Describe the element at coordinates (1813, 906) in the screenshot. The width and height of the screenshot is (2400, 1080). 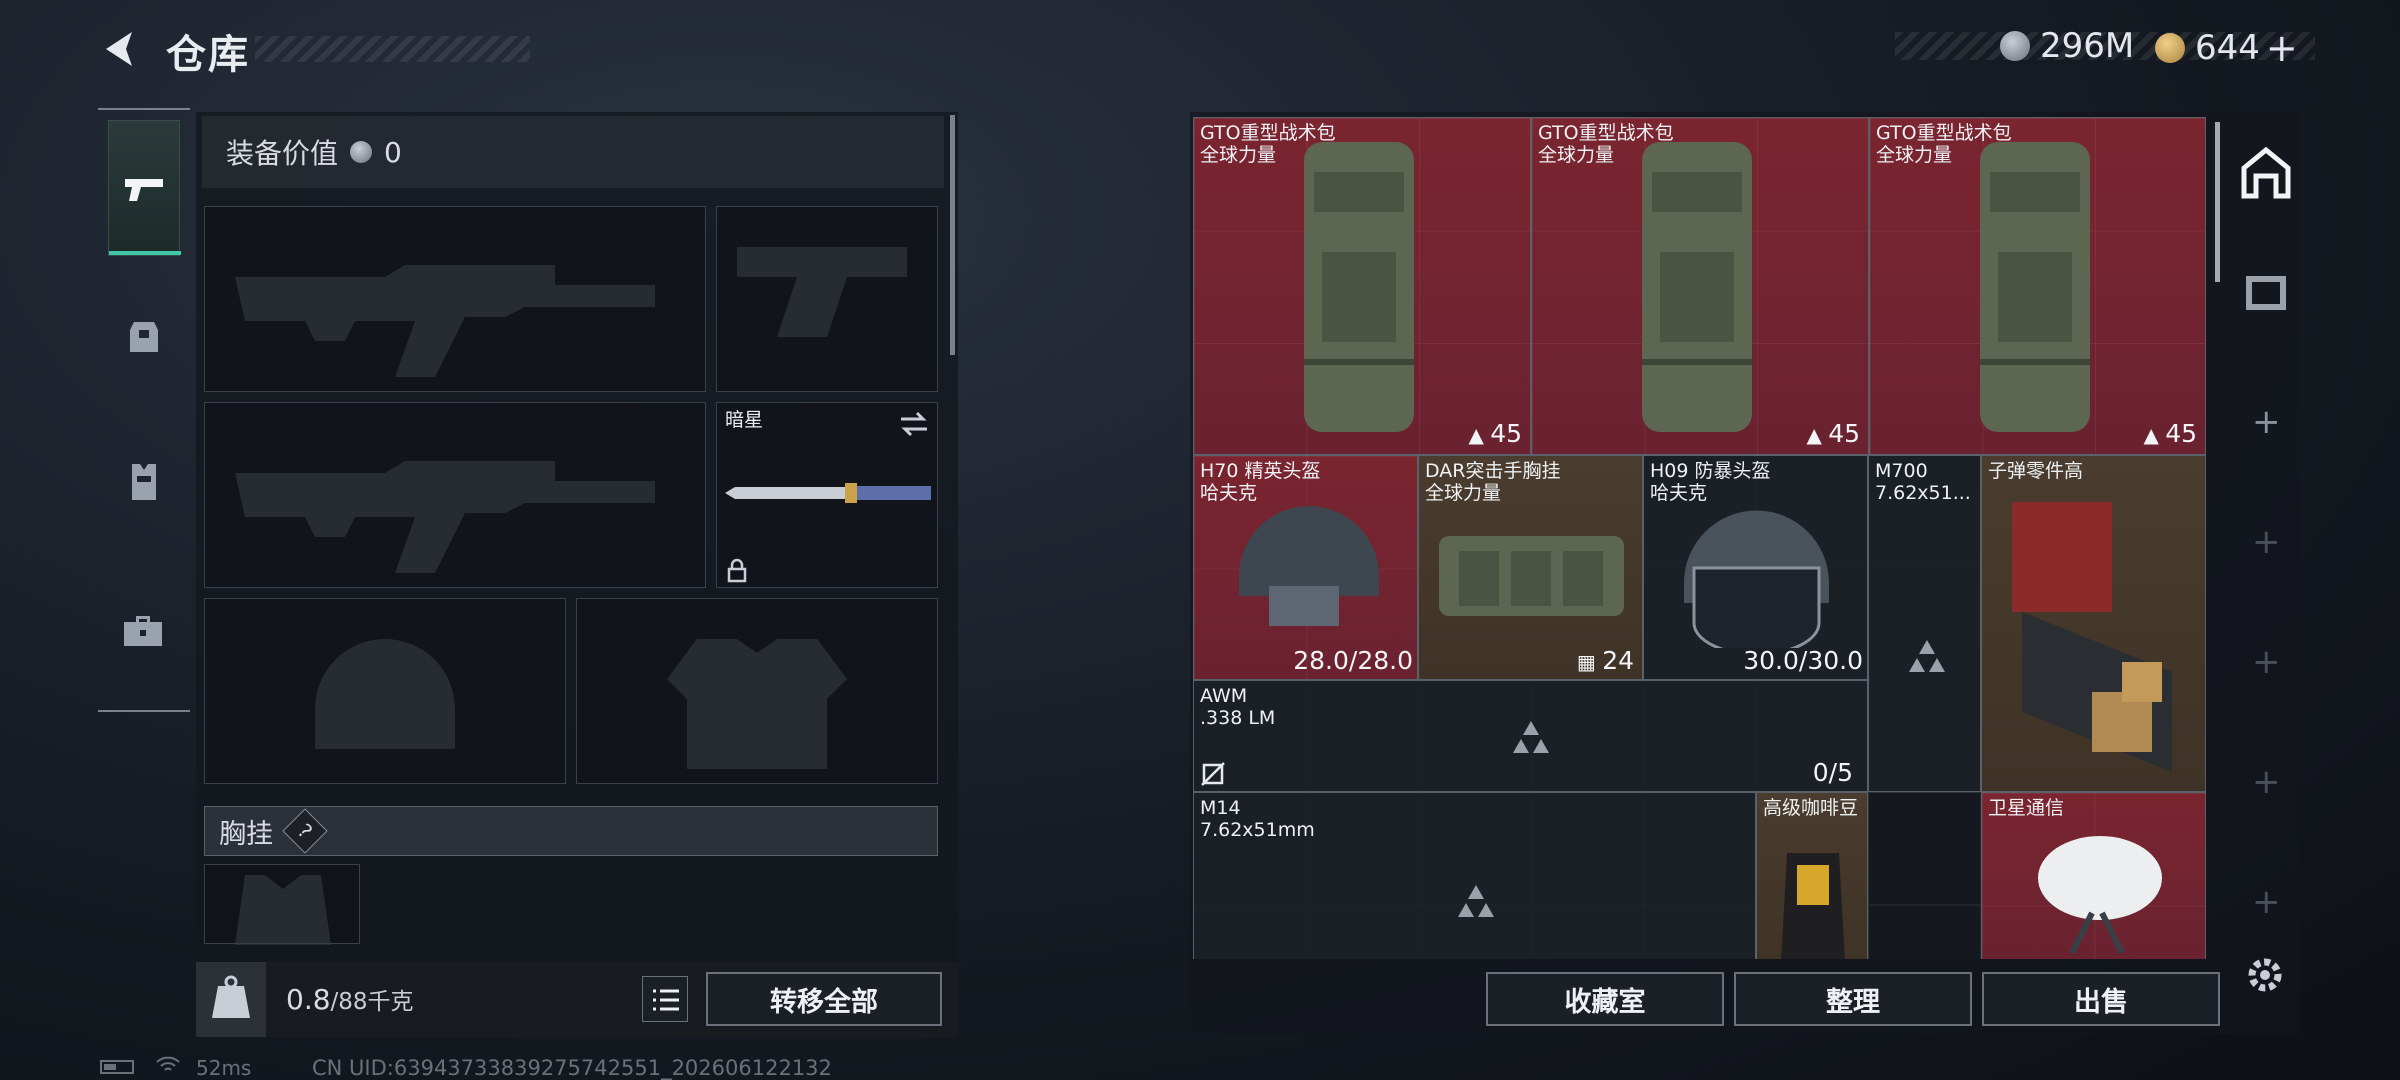
I see `coffee-bag-icon` at that location.